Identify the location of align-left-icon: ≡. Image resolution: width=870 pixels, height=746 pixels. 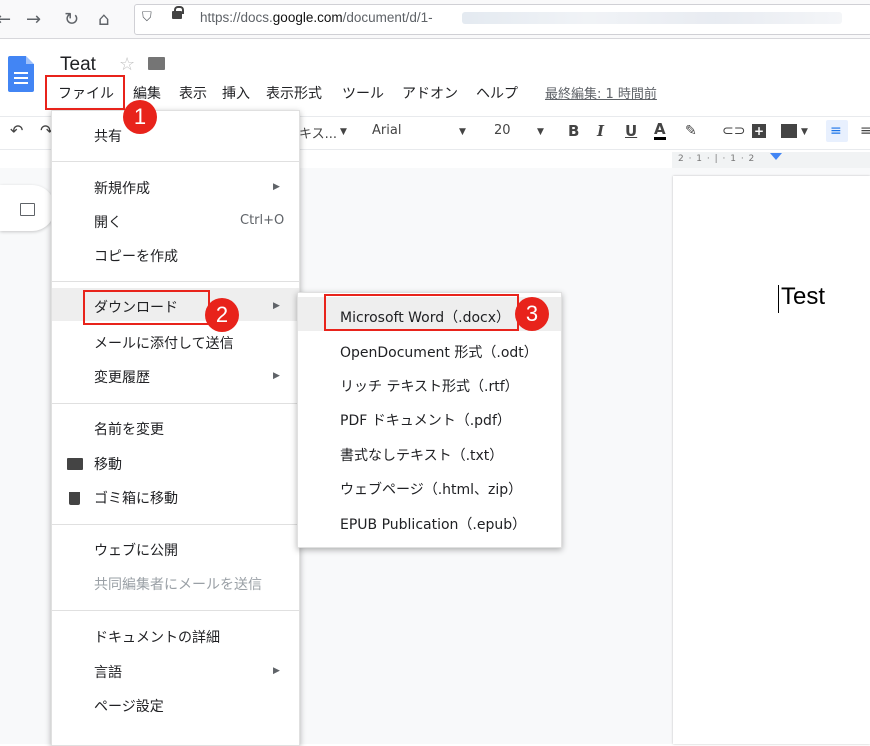
(836, 131).